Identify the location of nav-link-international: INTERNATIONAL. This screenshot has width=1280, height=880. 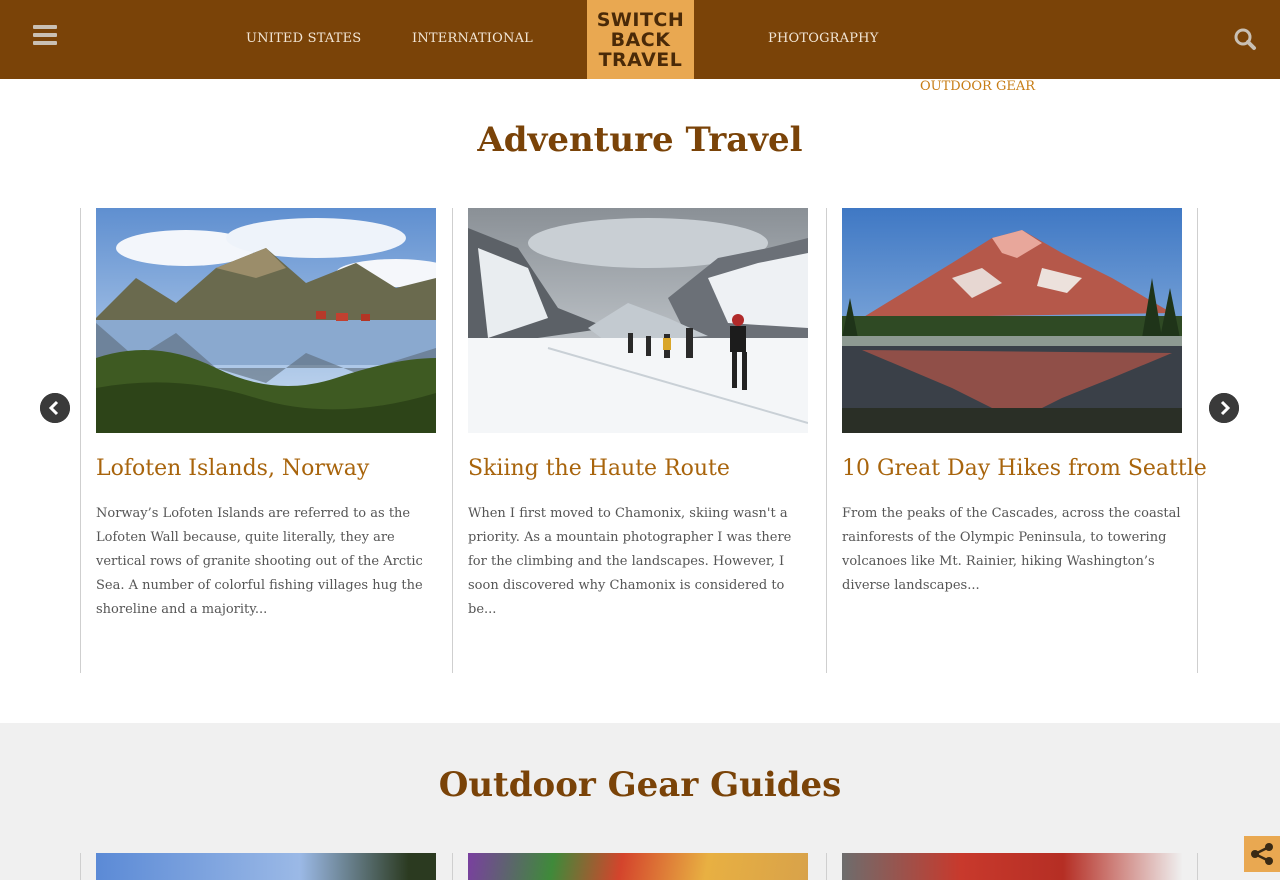
(472, 38).